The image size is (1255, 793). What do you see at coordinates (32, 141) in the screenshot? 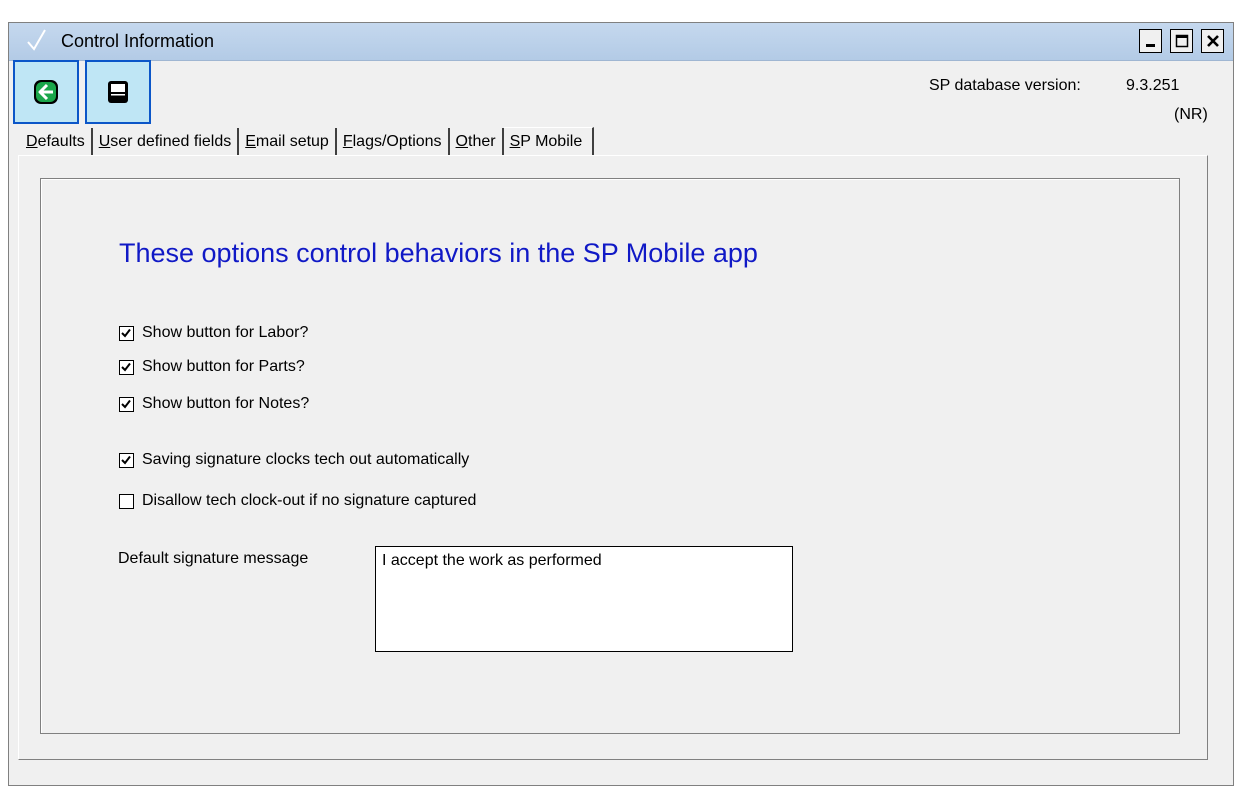
I see `tab-hotkey: D` at bounding box center [32, 141].